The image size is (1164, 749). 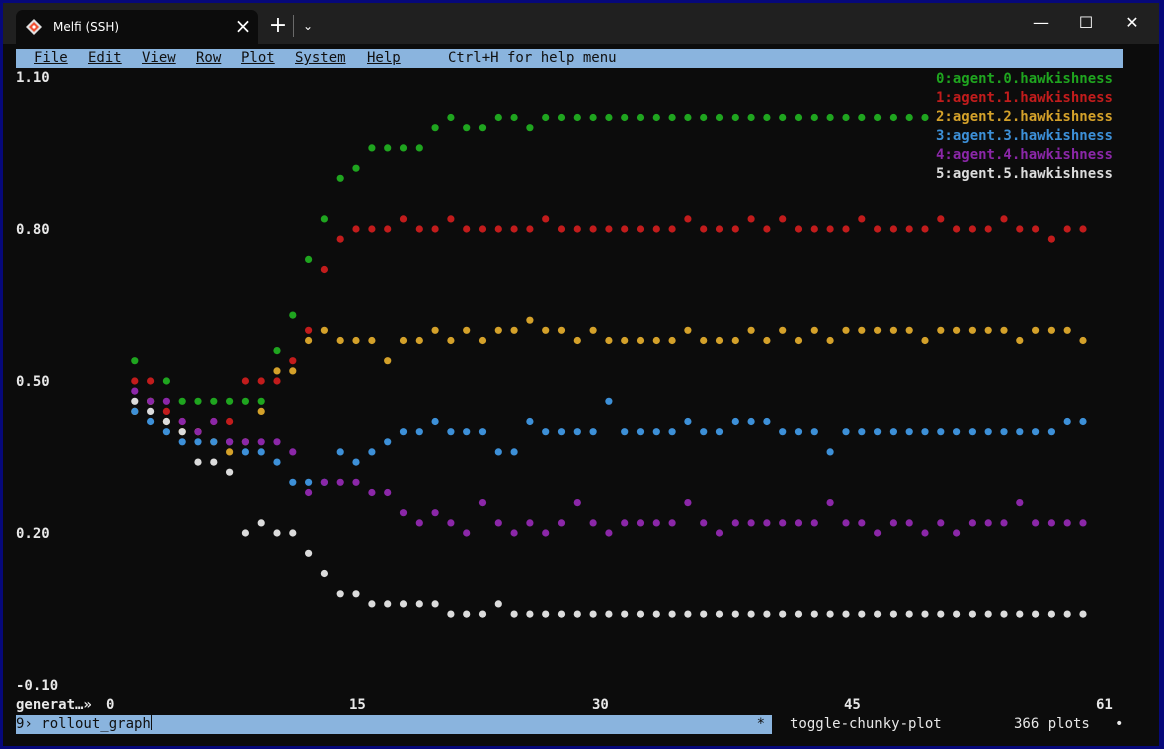 What do you see at coordinates (1119, 724) in the screenshot?
I see `status-indicator: •` at bounding box center [1119, 724].